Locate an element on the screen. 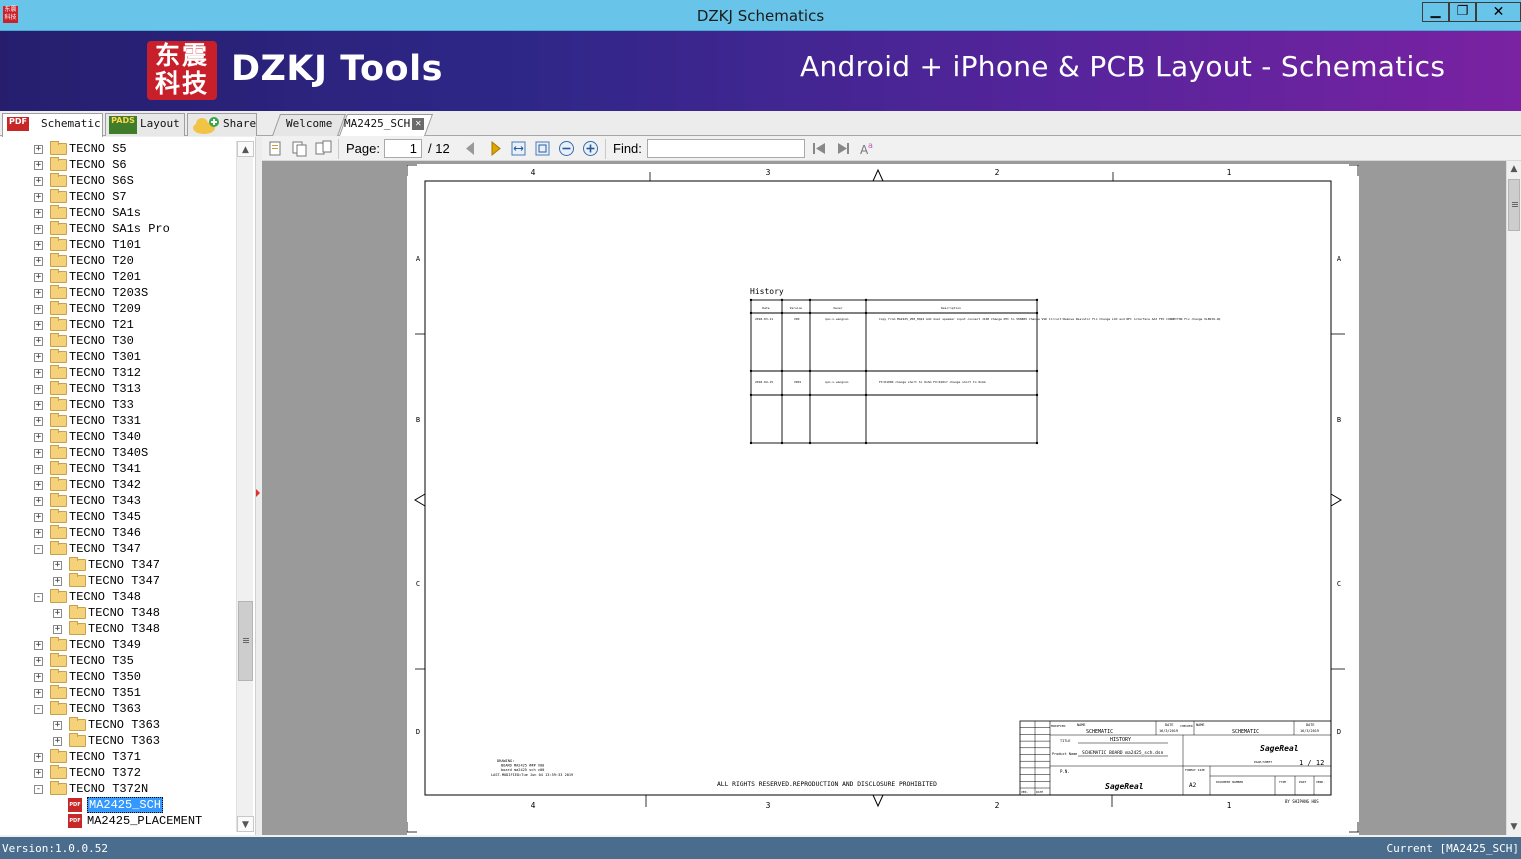 This screenshot has height=859, width=1521. tree-folder-item: + TECNO T342 is located at coordinates (118, 485).